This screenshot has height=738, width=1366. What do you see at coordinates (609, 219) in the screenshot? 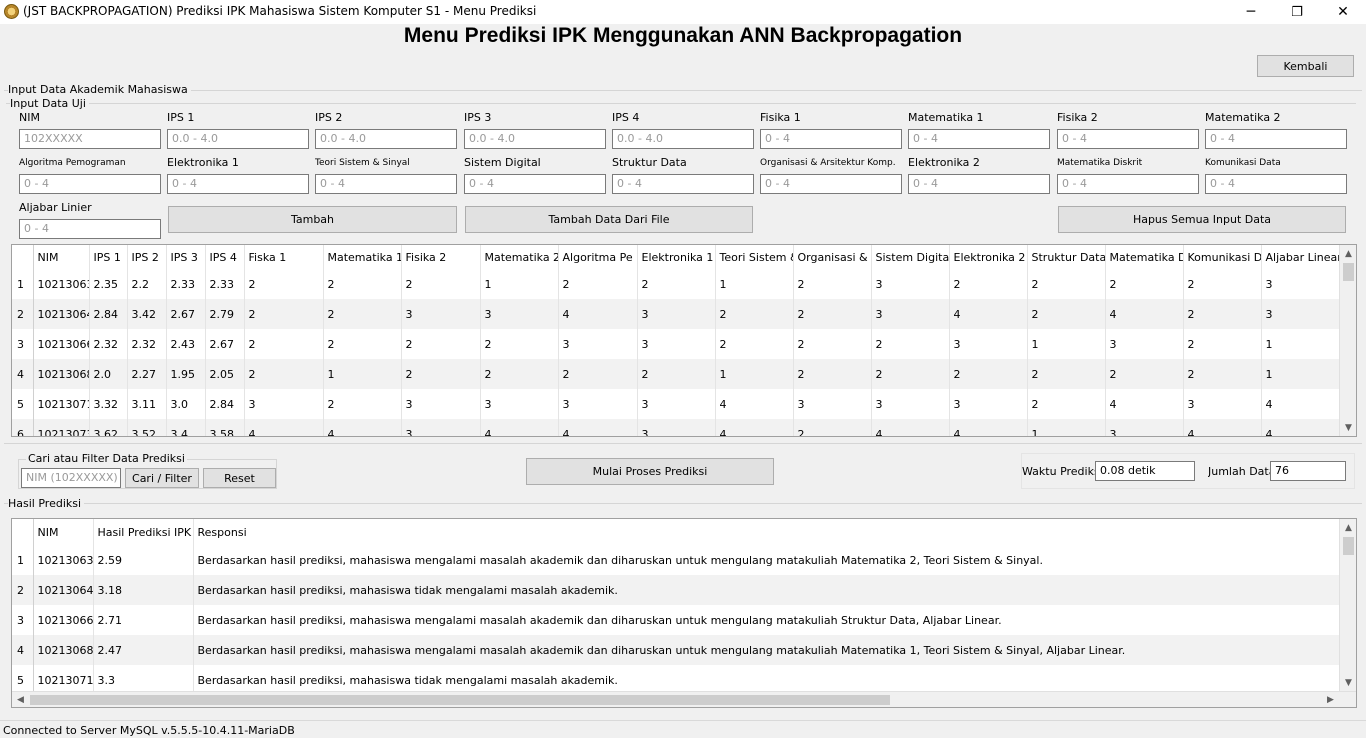
I see `add-from-file-button: Tambah Data Dari File` at bounding box center [609, 219].